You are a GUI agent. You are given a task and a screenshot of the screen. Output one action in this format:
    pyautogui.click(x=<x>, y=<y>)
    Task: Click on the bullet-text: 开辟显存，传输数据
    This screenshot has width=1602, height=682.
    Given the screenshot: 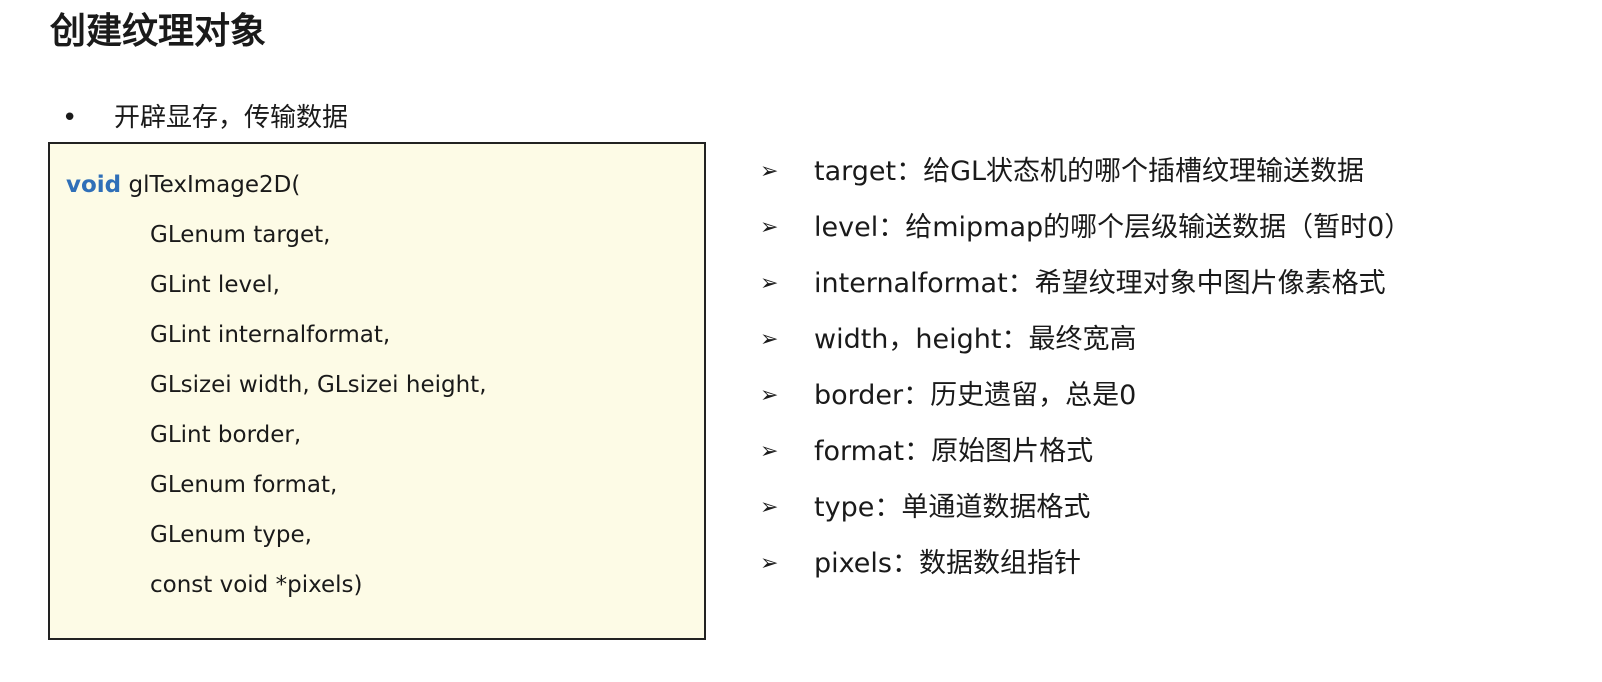 What is the action you would take?
    pyautogui.click(x=231, y=118)
    